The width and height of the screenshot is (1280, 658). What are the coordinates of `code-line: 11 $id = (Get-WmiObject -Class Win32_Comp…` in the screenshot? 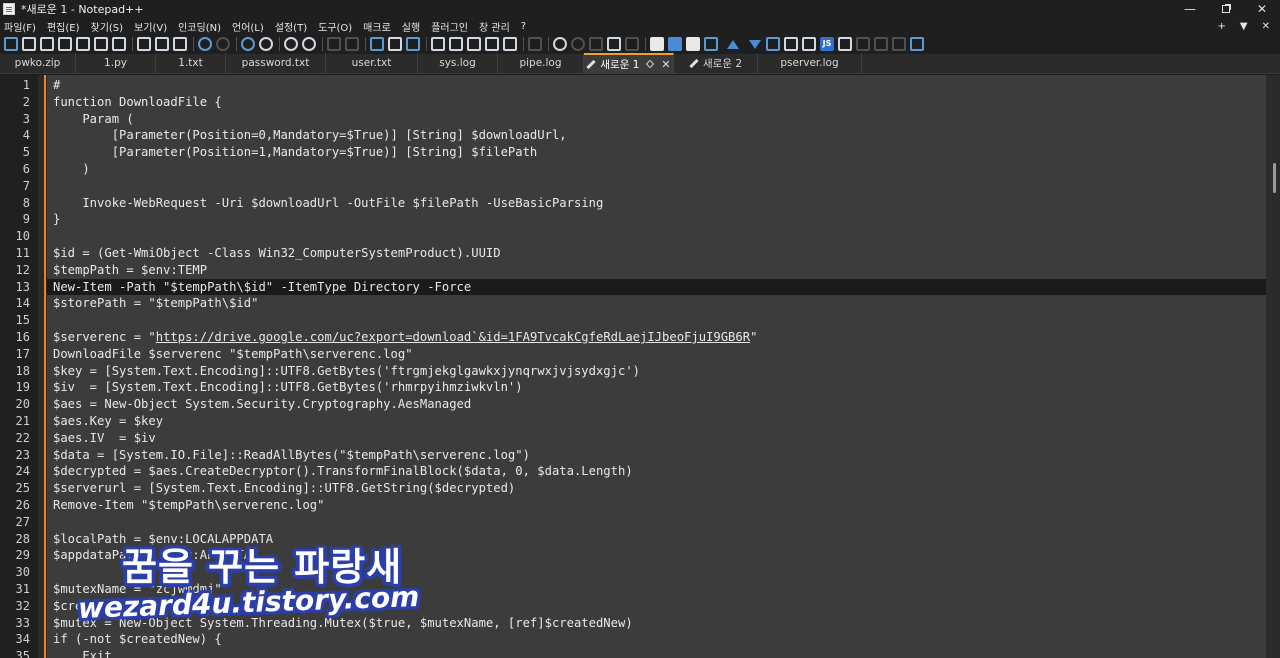 It's located at (641, 253).